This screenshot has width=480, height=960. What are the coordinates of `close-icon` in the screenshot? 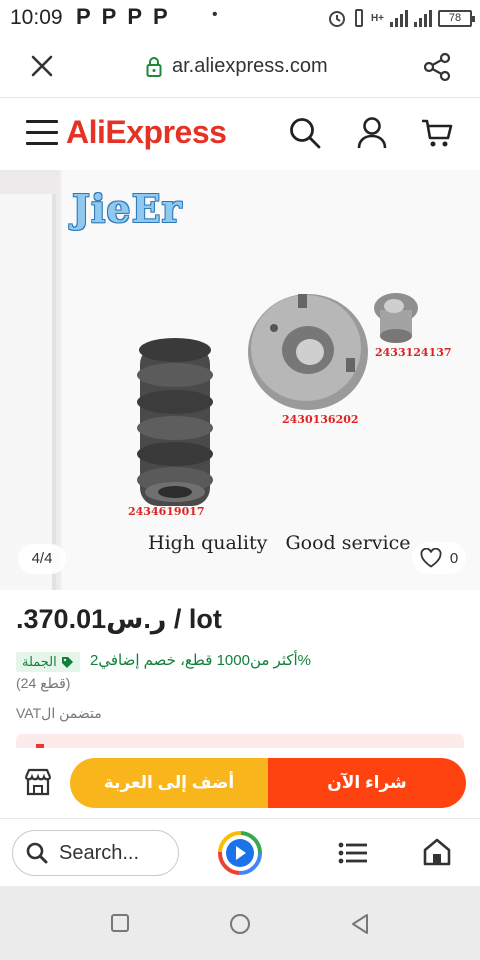 It's located at (42, 66).